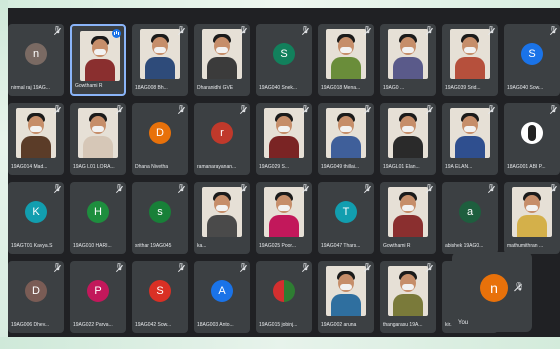 The image size is (560, 349). What do you see at coordinates (4, 174) in the screenshot?
I see `background-frame-left` at bounding box center [4, 174].